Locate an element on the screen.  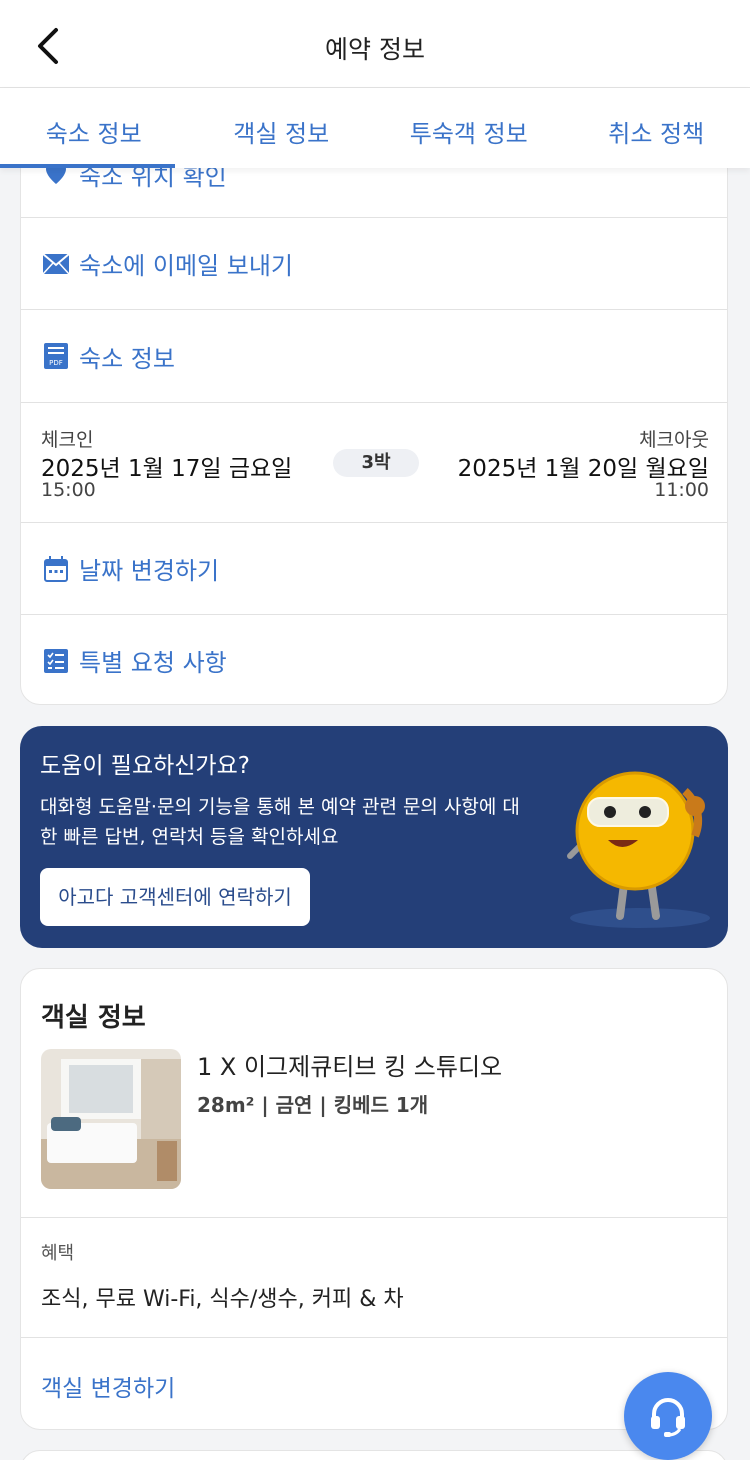
tab-cancellation-policy: 취소 정책 is located at coordinates (656, 128).